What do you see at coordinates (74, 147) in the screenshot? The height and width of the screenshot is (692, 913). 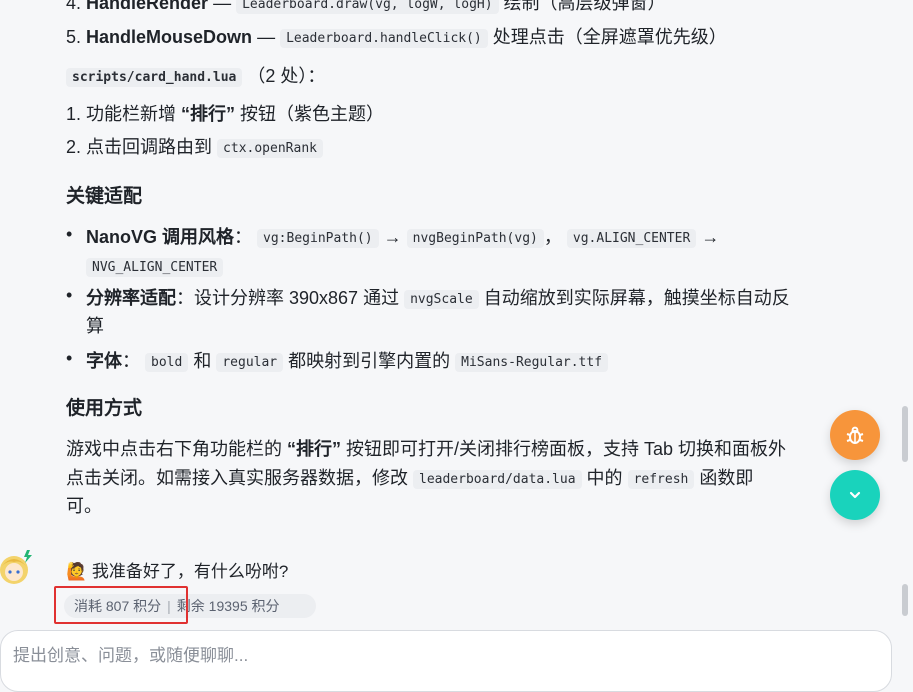 I see `item-number: 2.` at bounding box center [74, 147].